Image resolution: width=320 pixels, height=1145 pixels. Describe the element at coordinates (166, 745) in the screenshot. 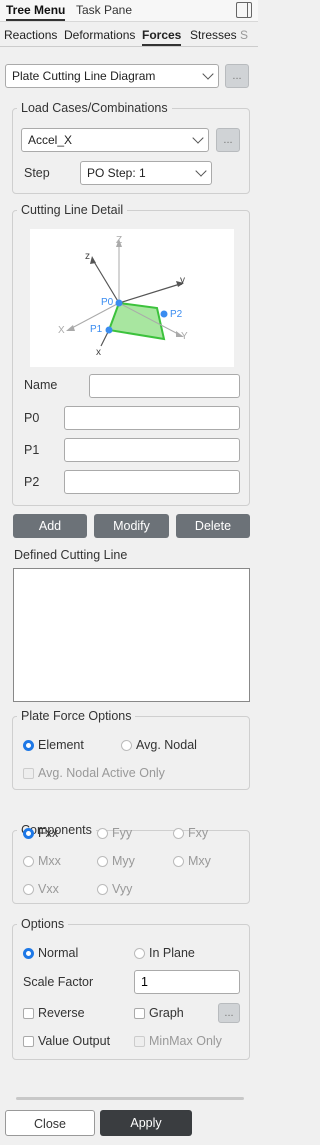

I see `avg-nodal-label: Avg. Nodal` at that location.